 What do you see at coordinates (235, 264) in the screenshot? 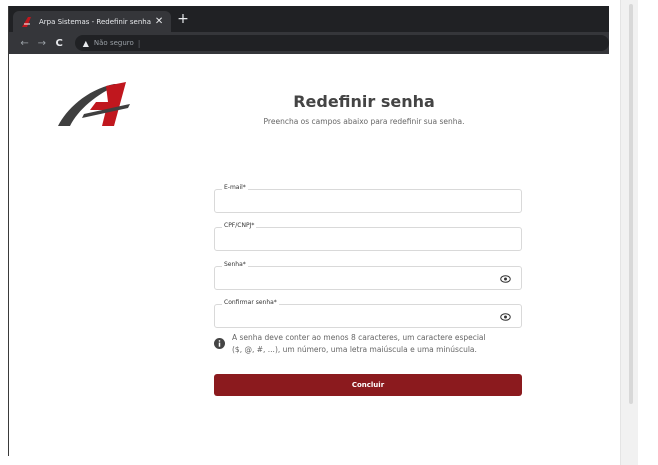
I see `password-label: Senha*` at bounding box center [235, 264].